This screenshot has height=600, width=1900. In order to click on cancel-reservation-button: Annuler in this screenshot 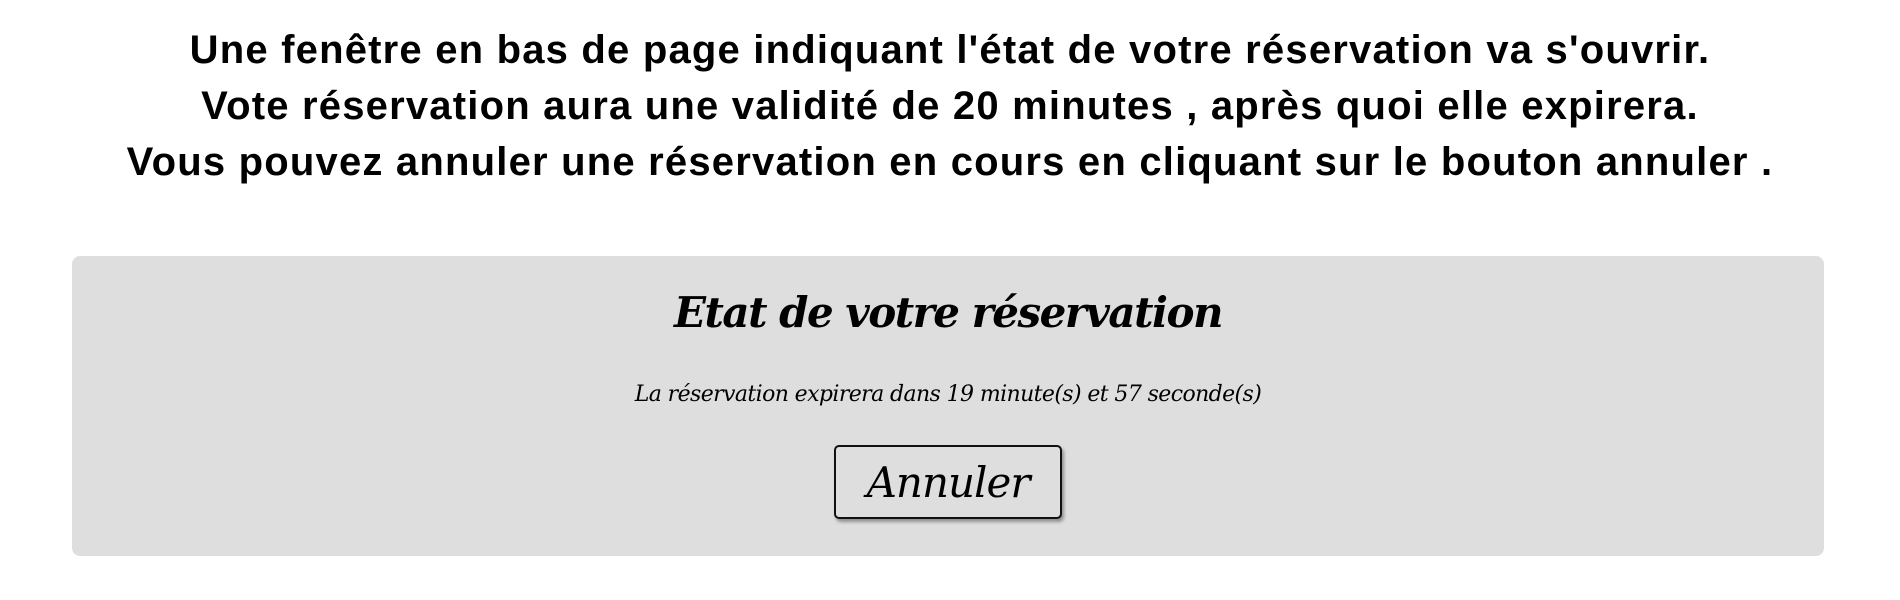, I will do `click(948, 482)`.